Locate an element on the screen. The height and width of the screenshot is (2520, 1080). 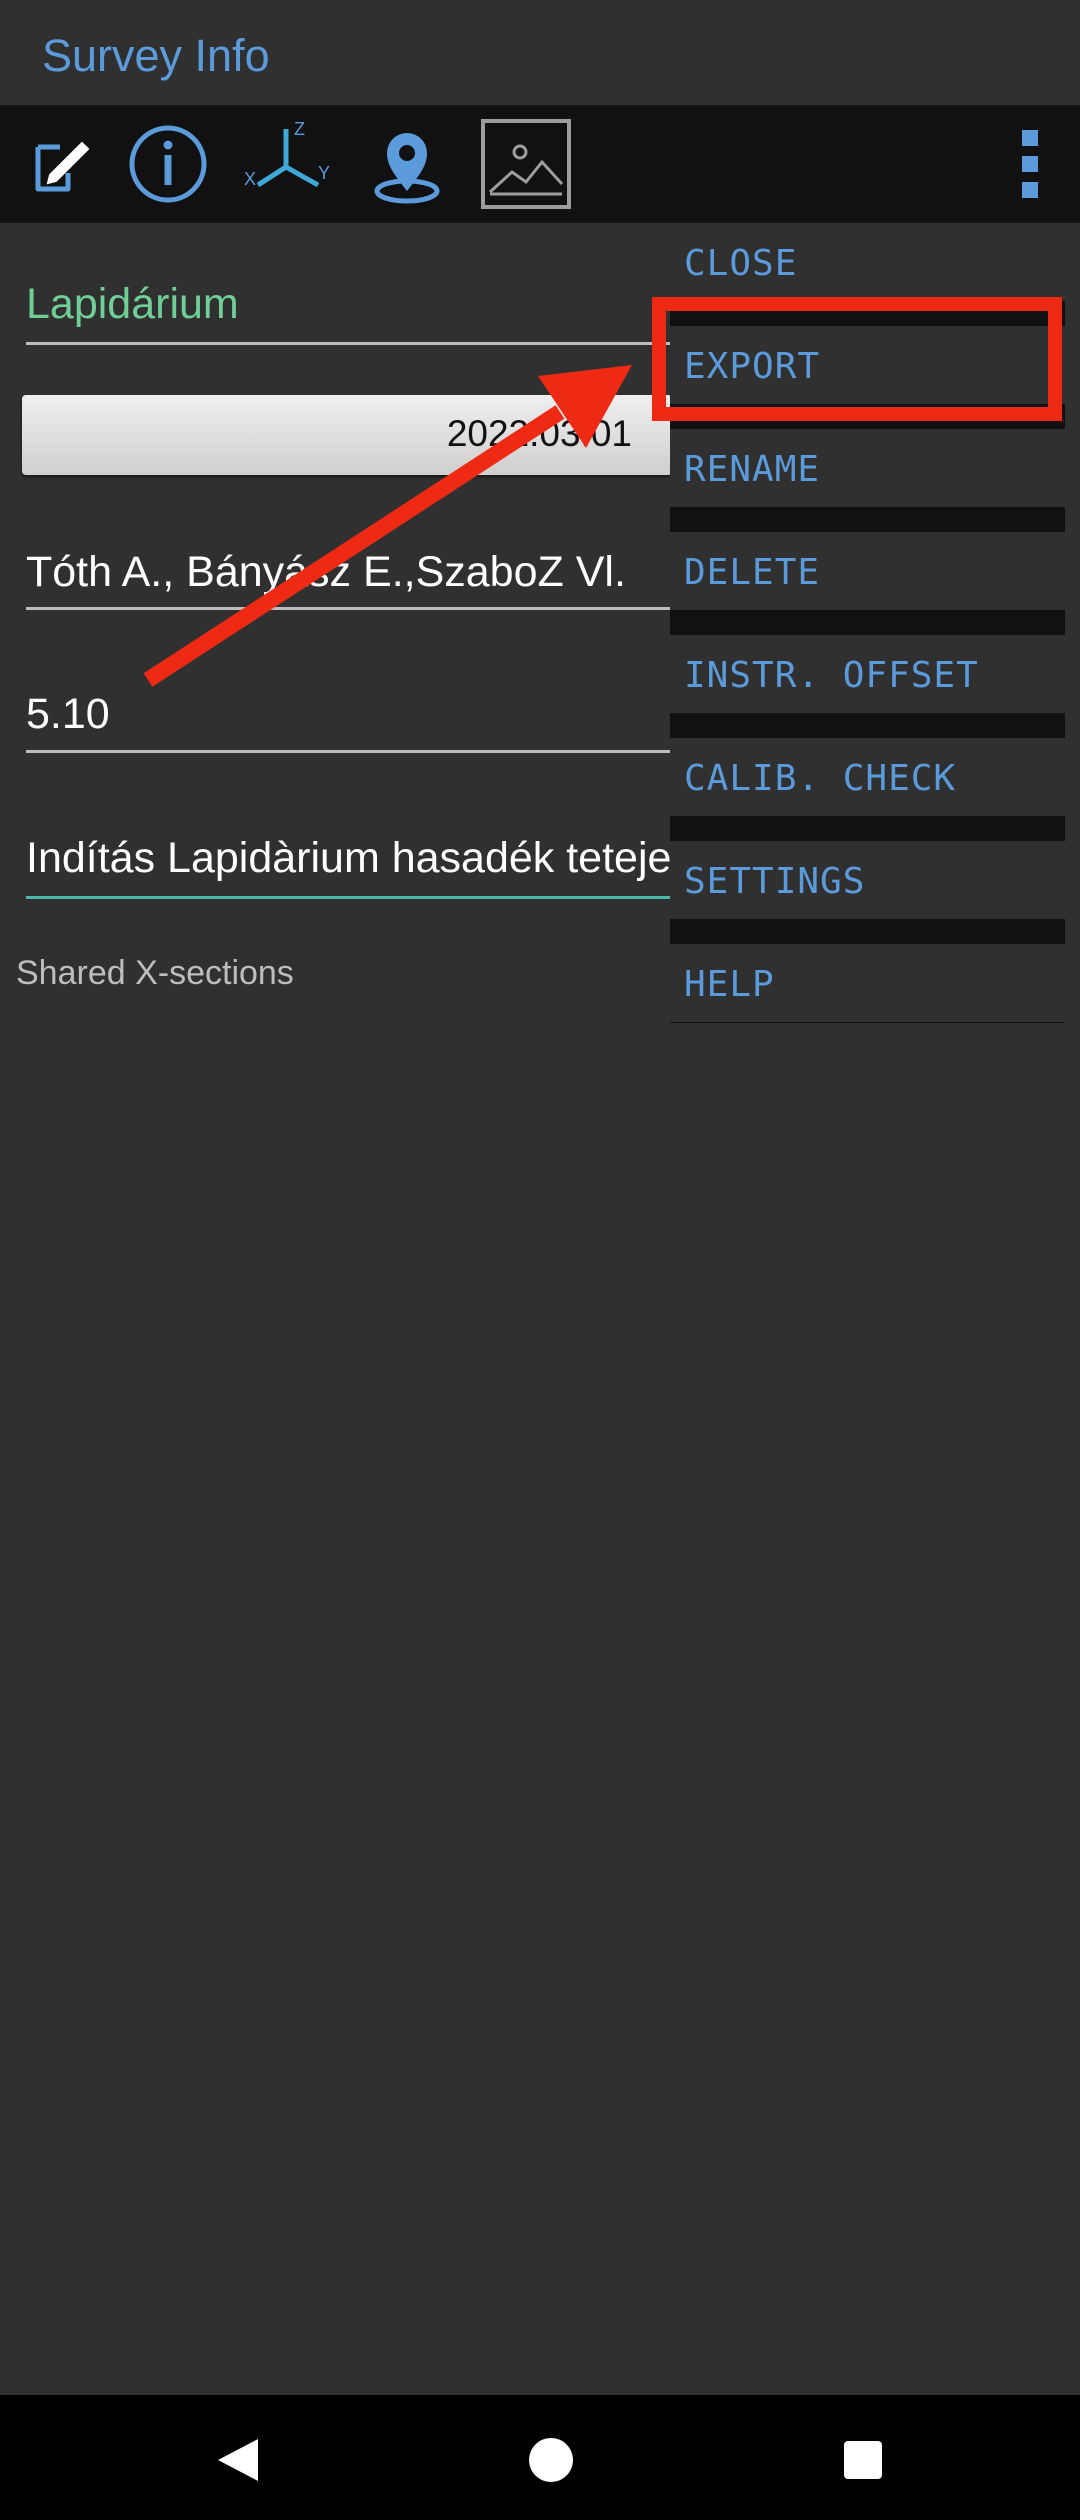
annotation-arrow is located at coordinates (387, 526).